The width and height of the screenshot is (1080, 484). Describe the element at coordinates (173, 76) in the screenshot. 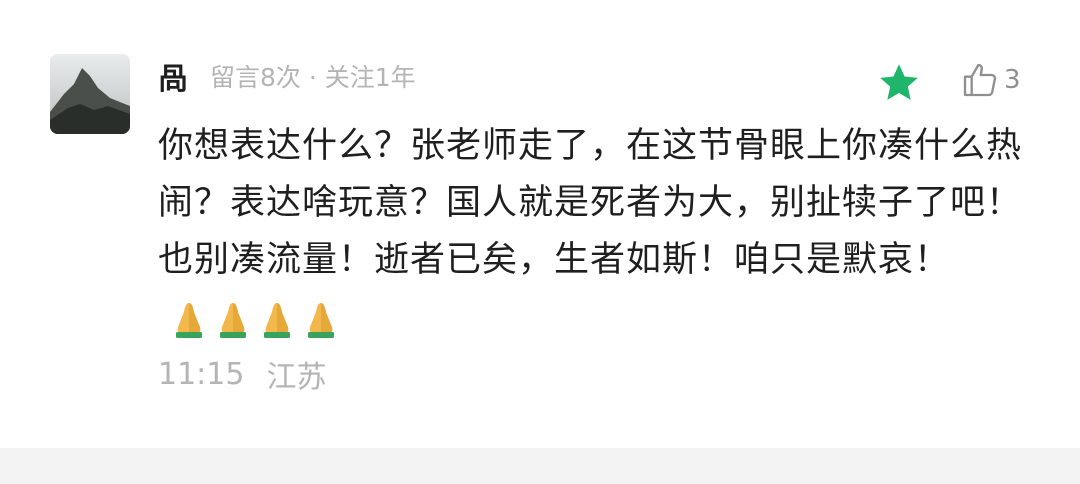

I see `username: 咼` at that location.